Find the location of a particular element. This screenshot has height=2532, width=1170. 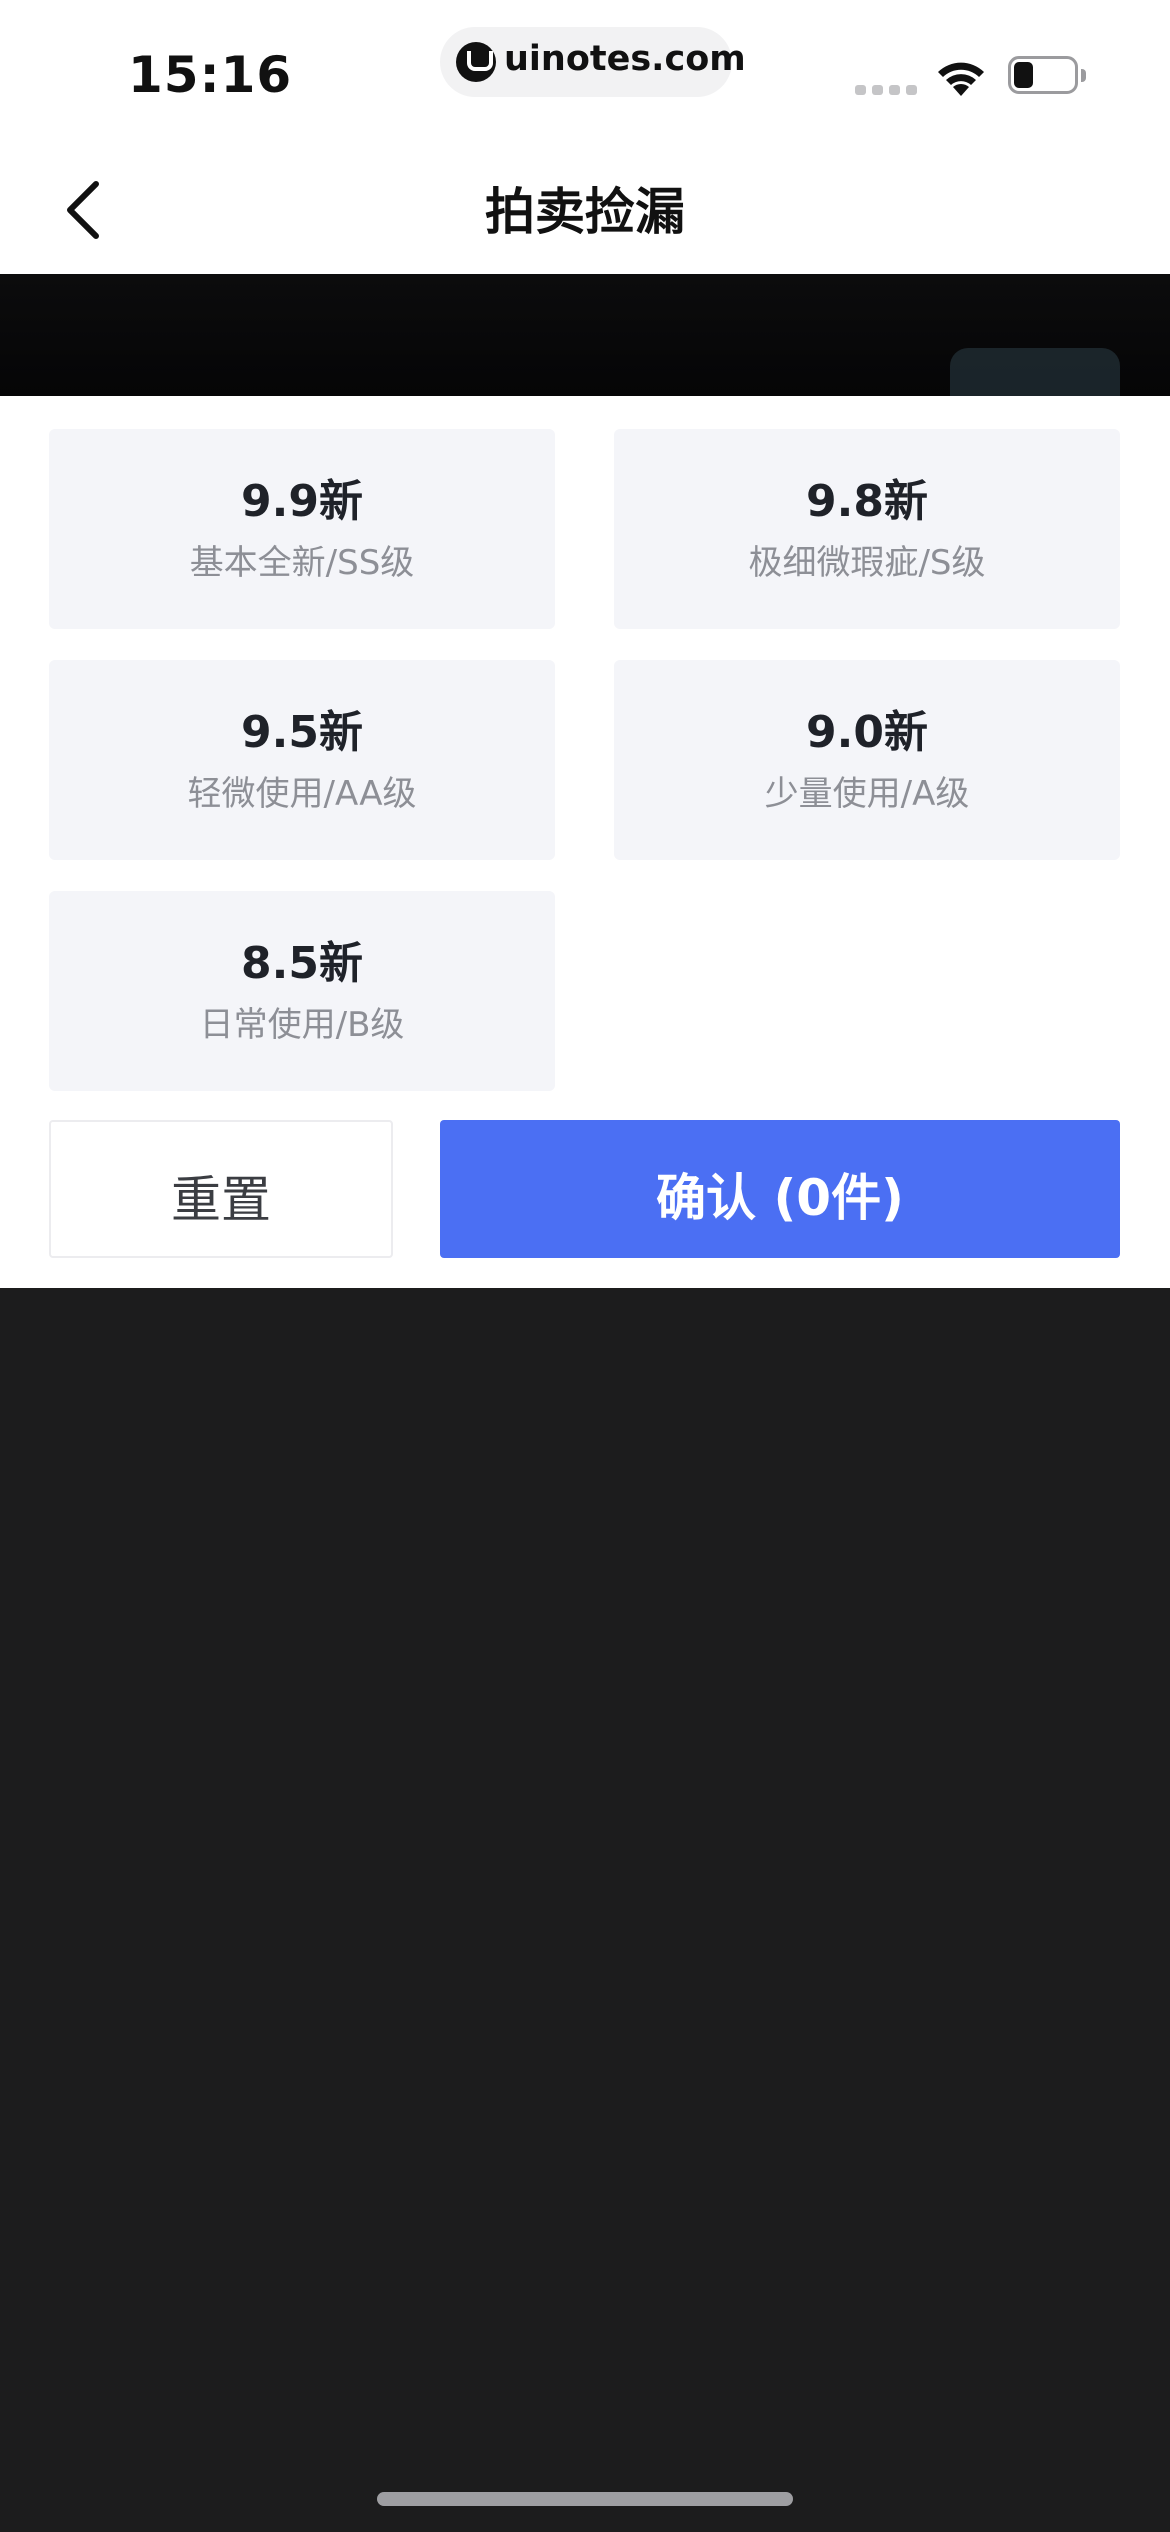

status-time: 15:16 is located at coordinates (210, 75).